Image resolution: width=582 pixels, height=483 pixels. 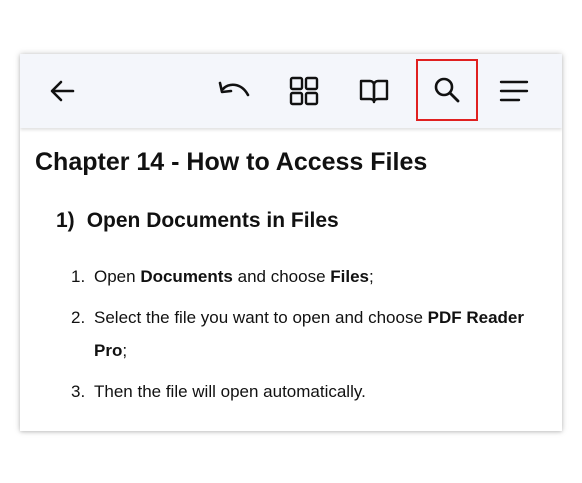 What do you see at coordinates (349, 276) in the screenshot?
I see `step-bold-text: Files` at bounding box center [349, 276].